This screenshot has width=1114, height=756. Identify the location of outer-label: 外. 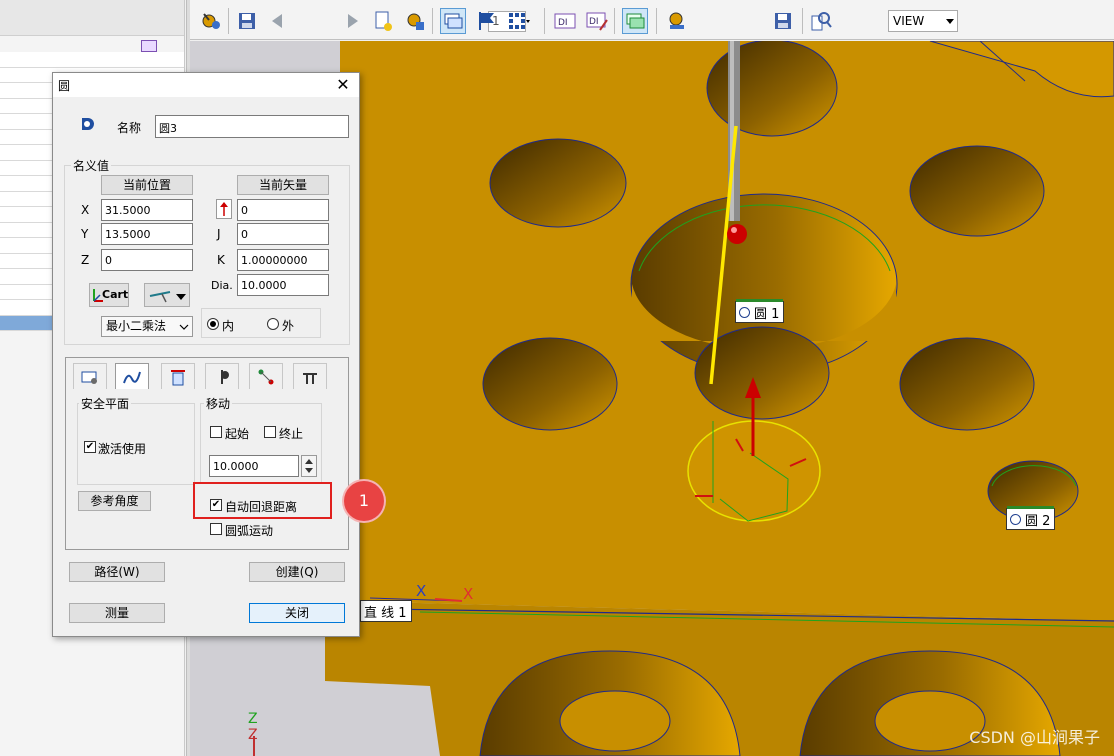
(288, 326).